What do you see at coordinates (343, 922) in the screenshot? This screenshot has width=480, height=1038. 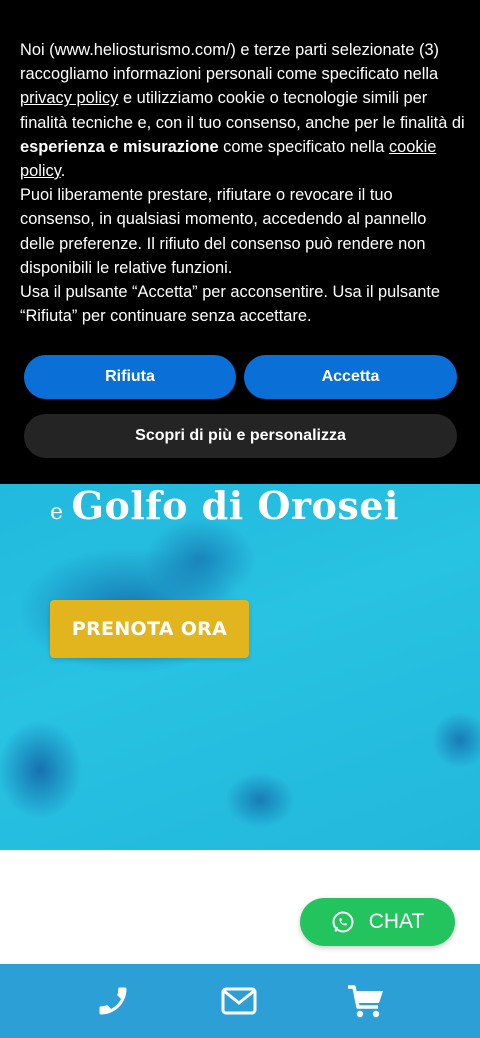 I see `whatsapp-icon` at bounding box center [343, 922].